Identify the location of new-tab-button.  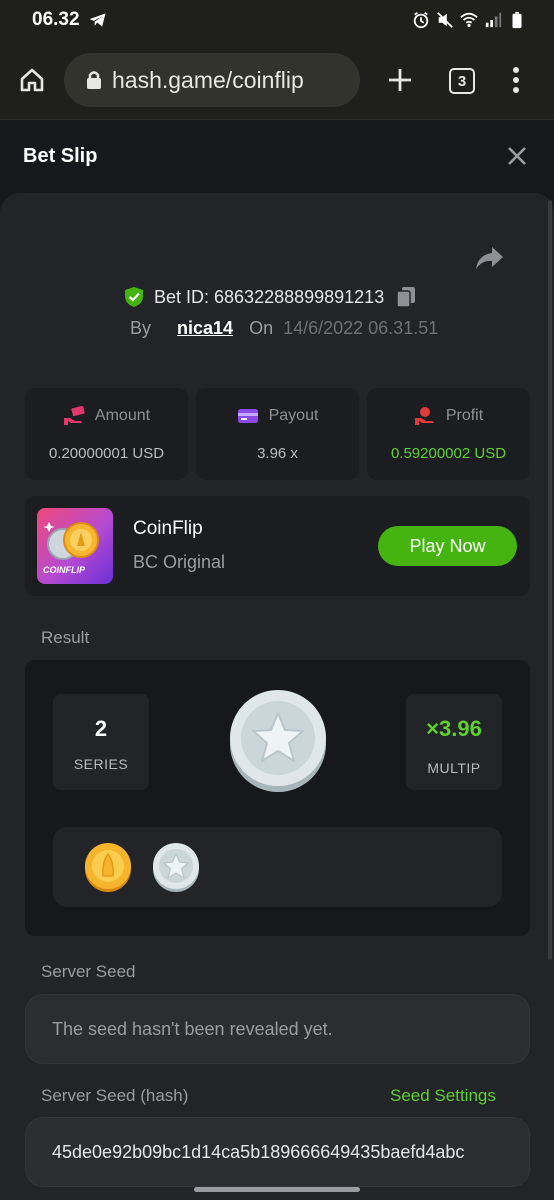
(400, 80).